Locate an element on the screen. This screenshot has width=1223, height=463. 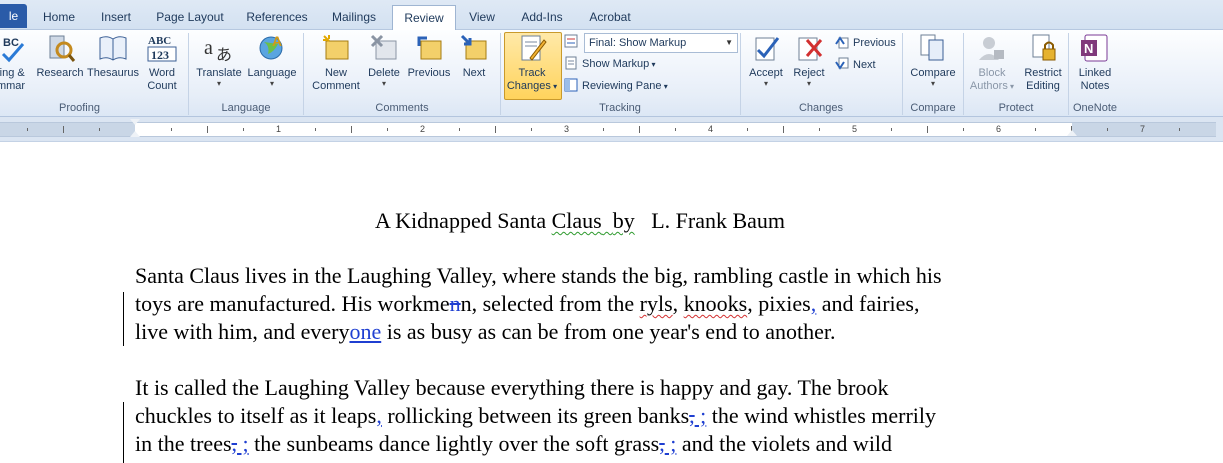
horizontal-ruler: 1 2 3 4 5 6 7 is located at coordinates (611, 129).